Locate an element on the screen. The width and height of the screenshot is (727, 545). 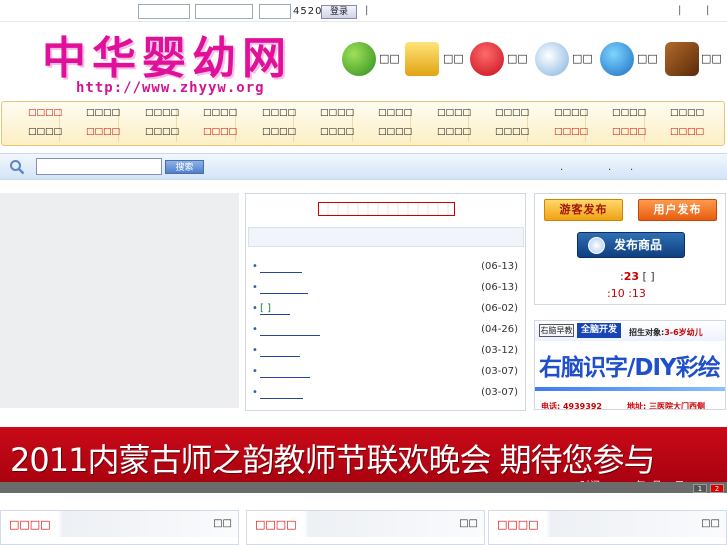
site-logo: 中华婴幼网 http://www.zhyyw.org is located at coordinates (172, 62).